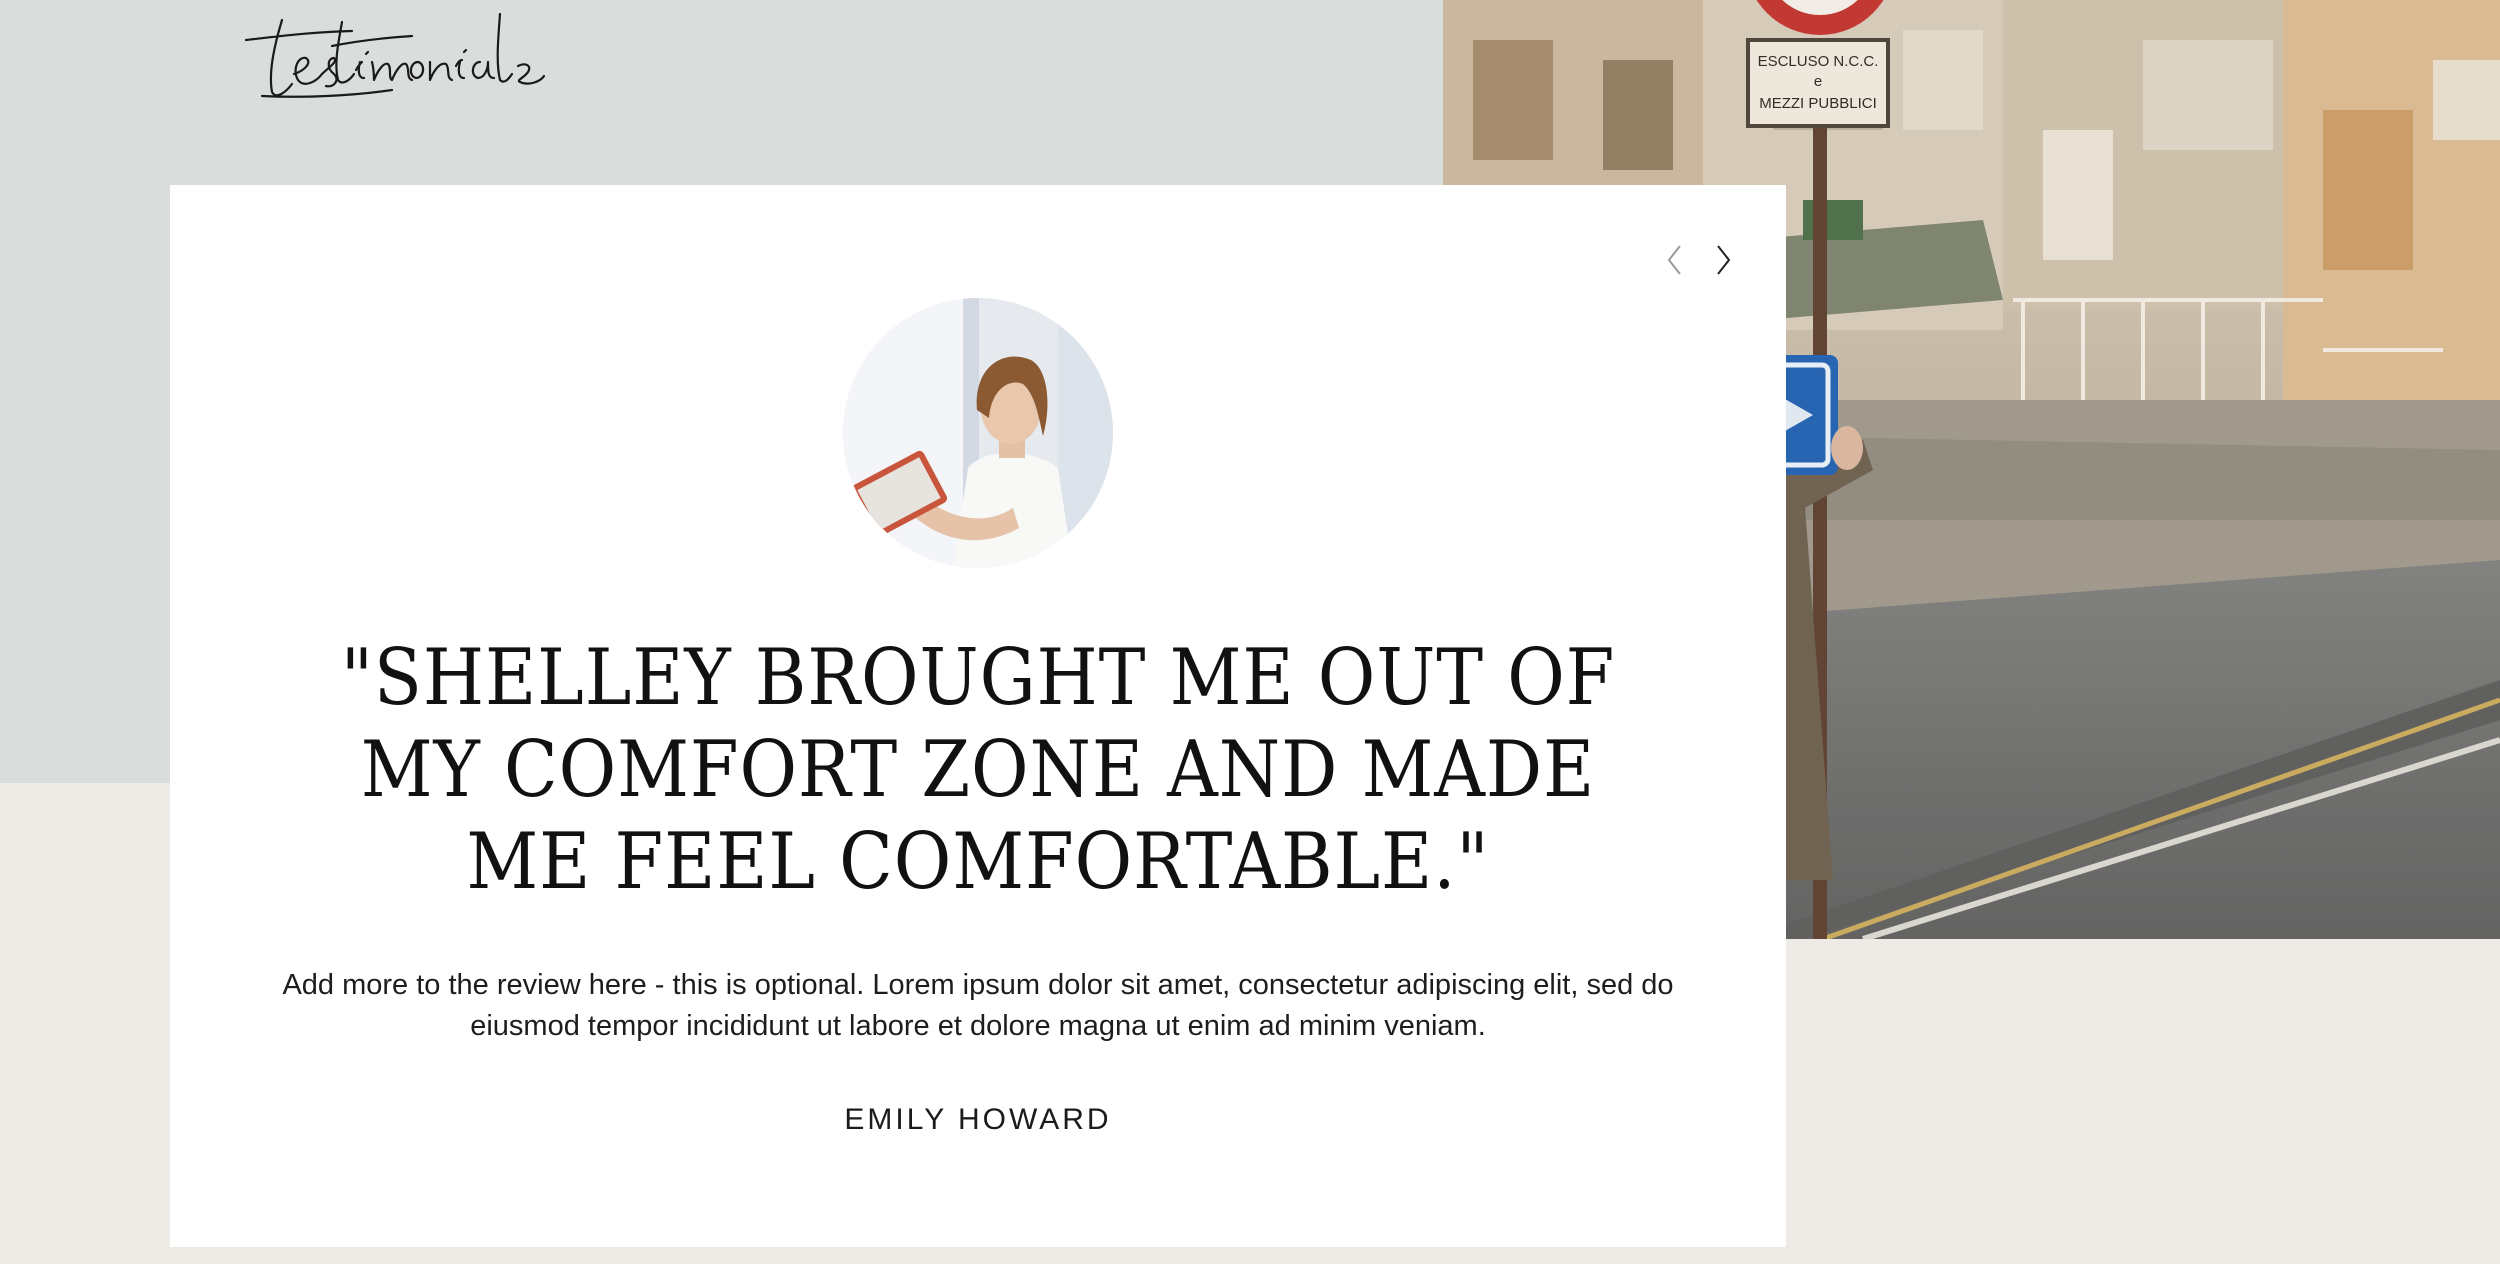  I want to click on chevron-right-icon, so click(1724, 260).